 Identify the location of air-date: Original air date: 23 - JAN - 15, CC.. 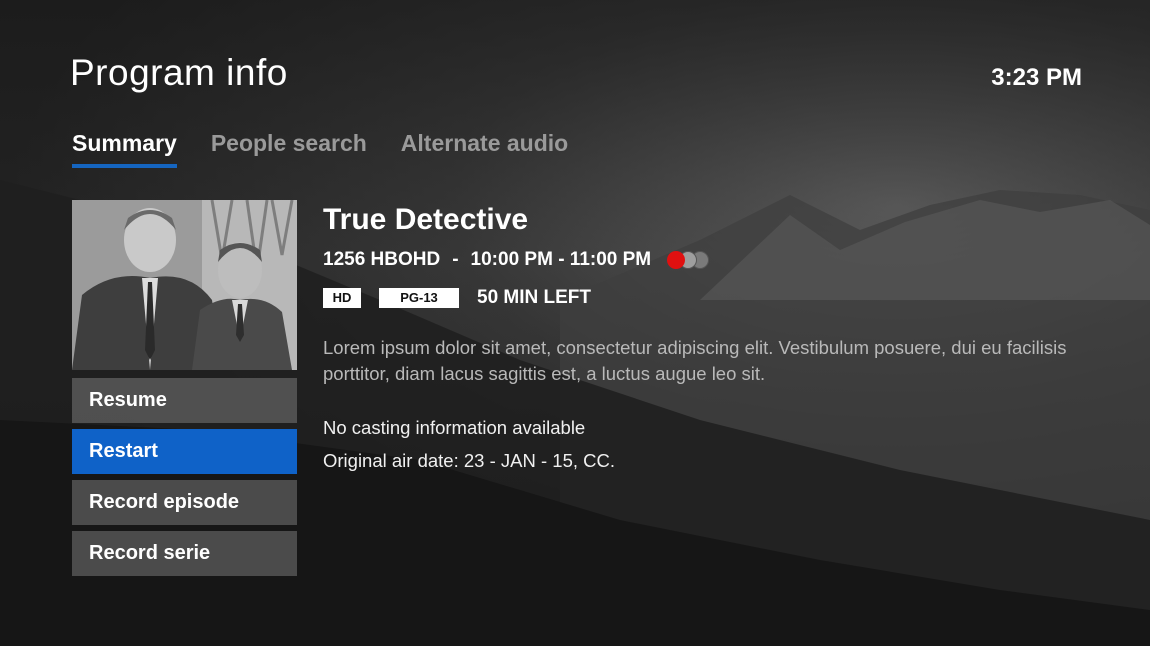
(469, 460).